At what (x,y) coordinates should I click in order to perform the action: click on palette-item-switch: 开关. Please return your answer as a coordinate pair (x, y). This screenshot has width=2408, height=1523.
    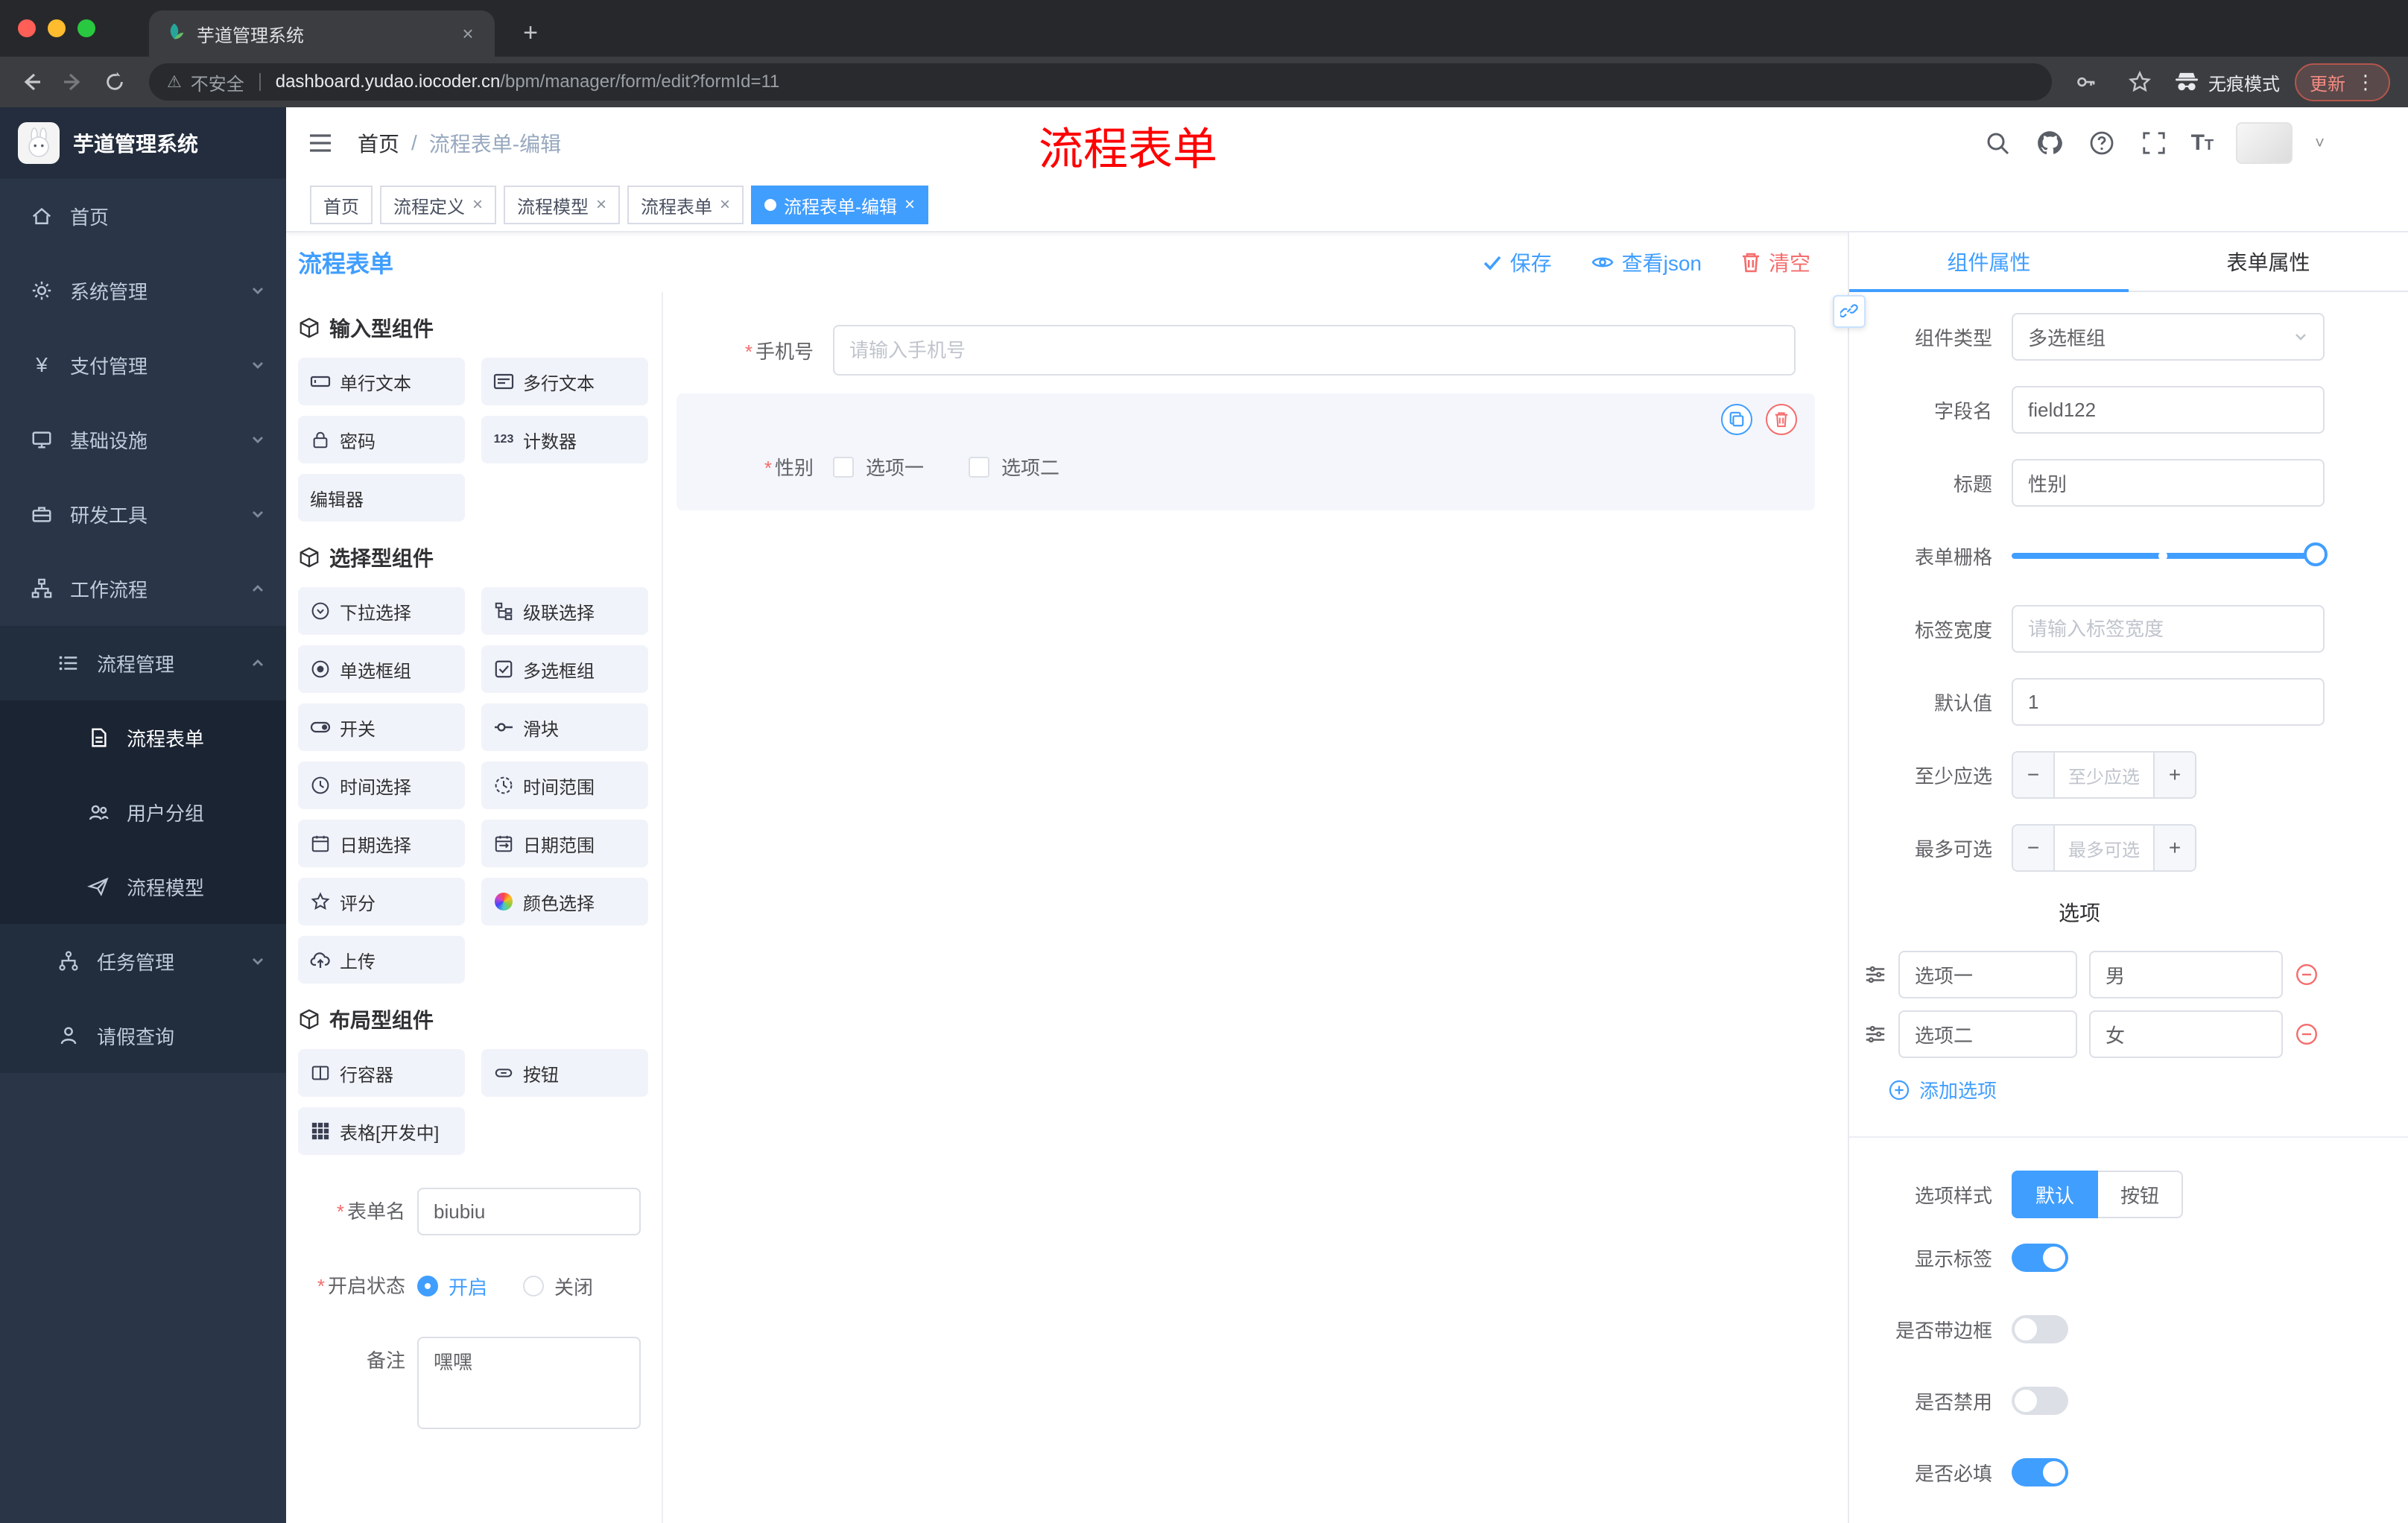
    Looking at the image, I should click on (381, 727).